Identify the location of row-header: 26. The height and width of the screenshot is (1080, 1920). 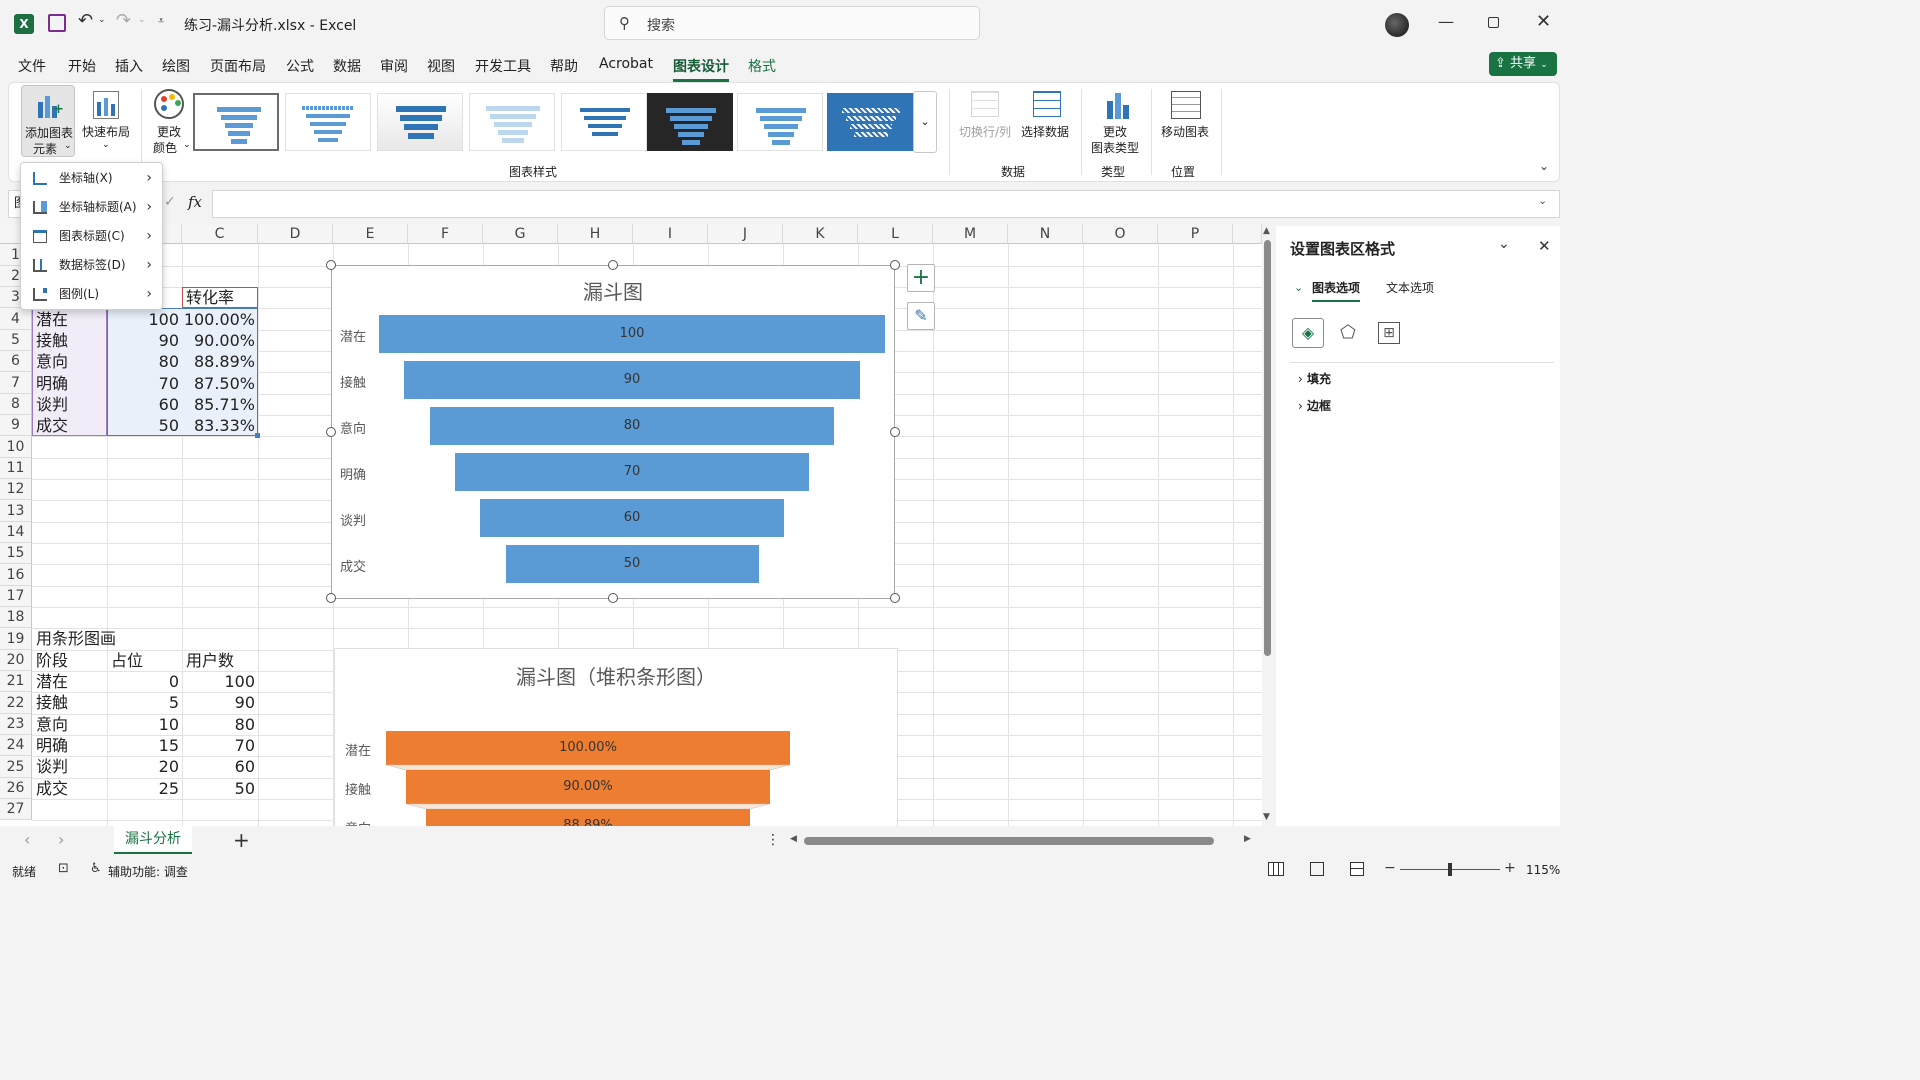
(16, 788).